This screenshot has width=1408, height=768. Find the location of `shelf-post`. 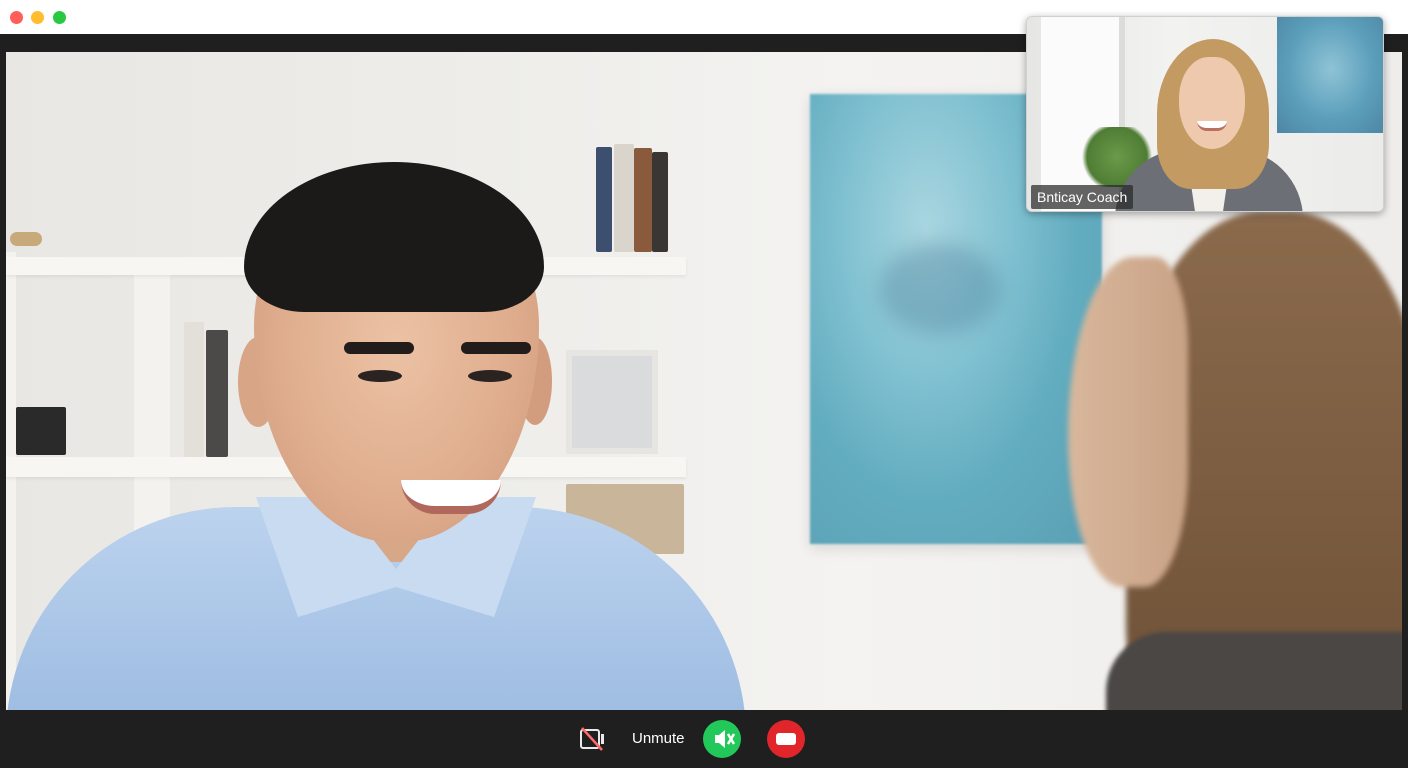

shelf-post is located at coordinates (11, 481).